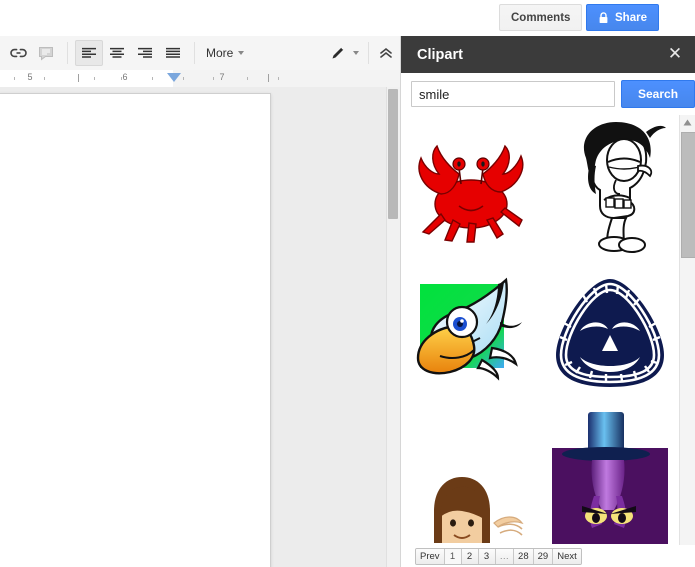  What do you see at coordinates (220, 53) in the screenshot?
I see `more-options-label: More` at bounding box center [220, 53].